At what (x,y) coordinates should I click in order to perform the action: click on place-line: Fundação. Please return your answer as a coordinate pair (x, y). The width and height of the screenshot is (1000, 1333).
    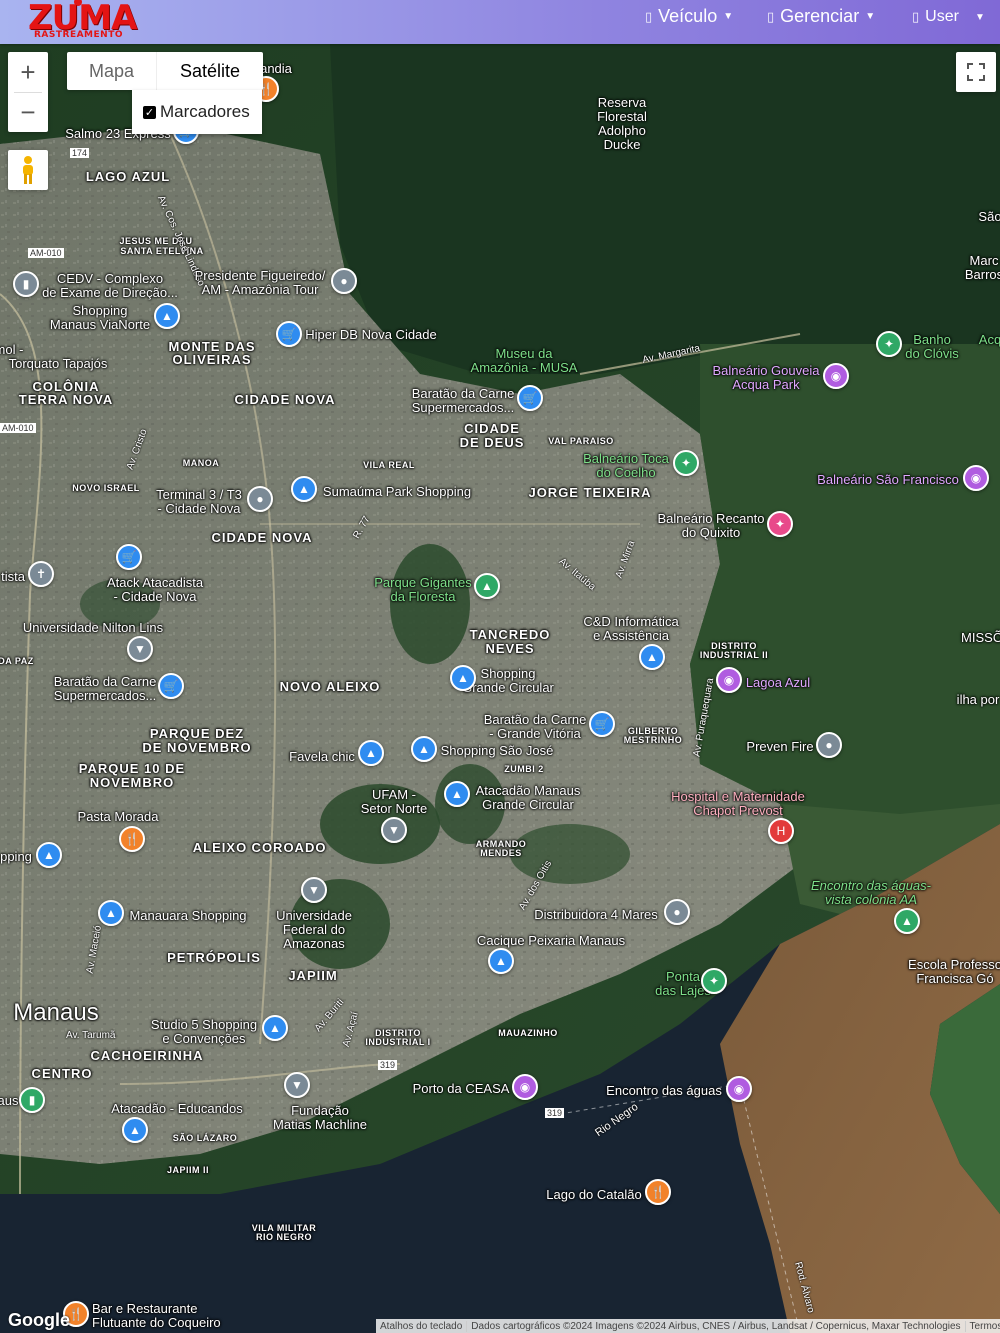
    Looking at the image, I should click on (320, 1110).